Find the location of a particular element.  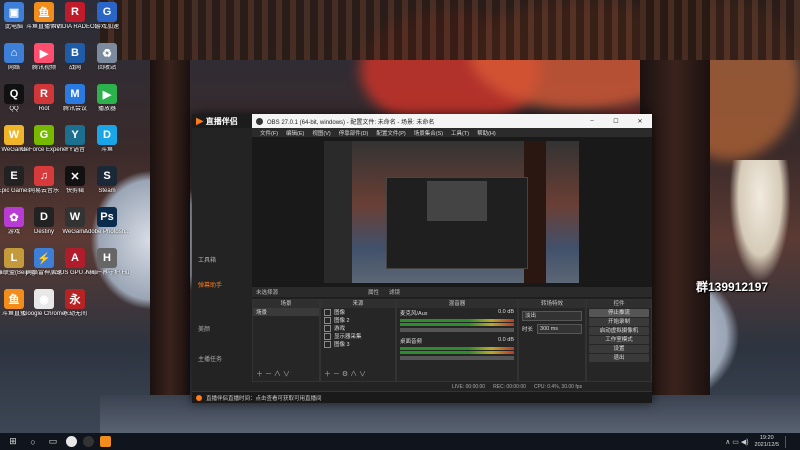

brand-label: 直播伴侣 is located at coordinates (221, 121).